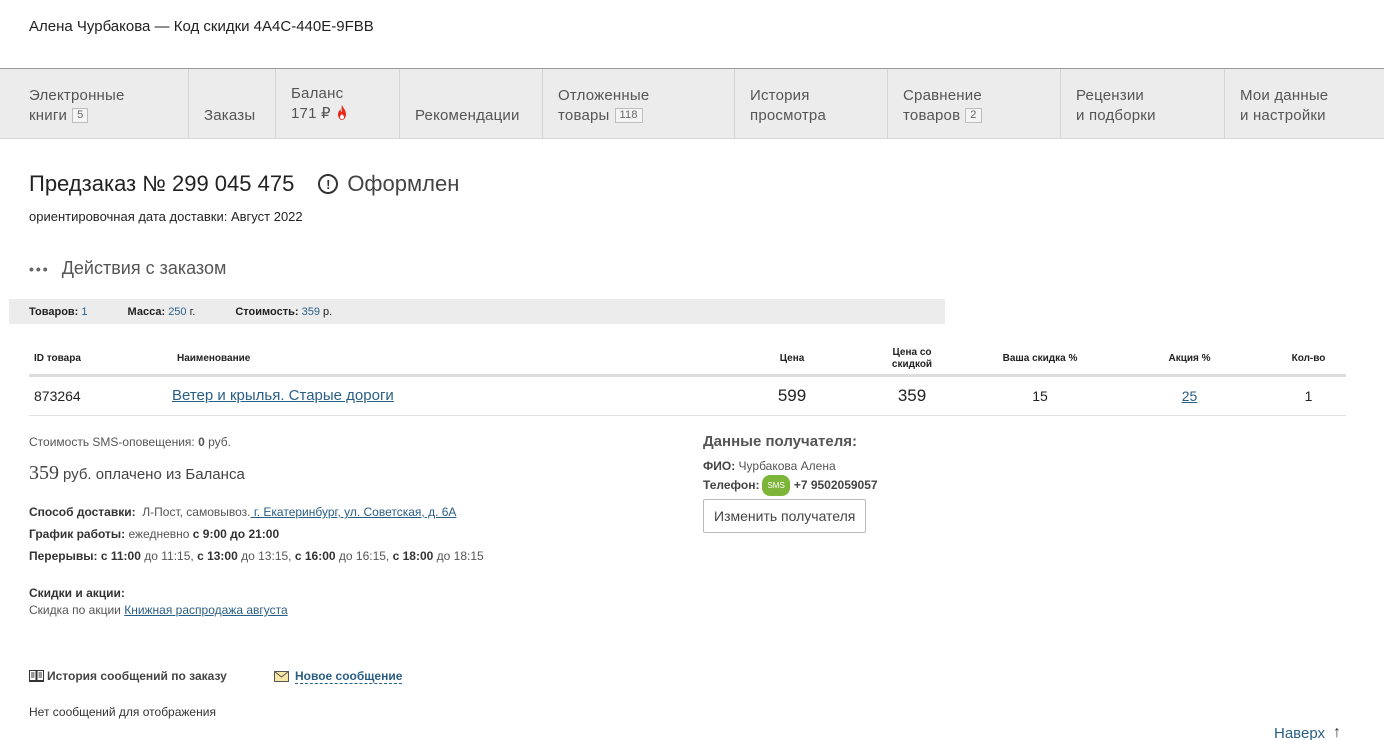 The image size is (1384, 740). Describe the element at coordinates (792, 360) in the screenshot. I see `col-price: Цена` at that location.